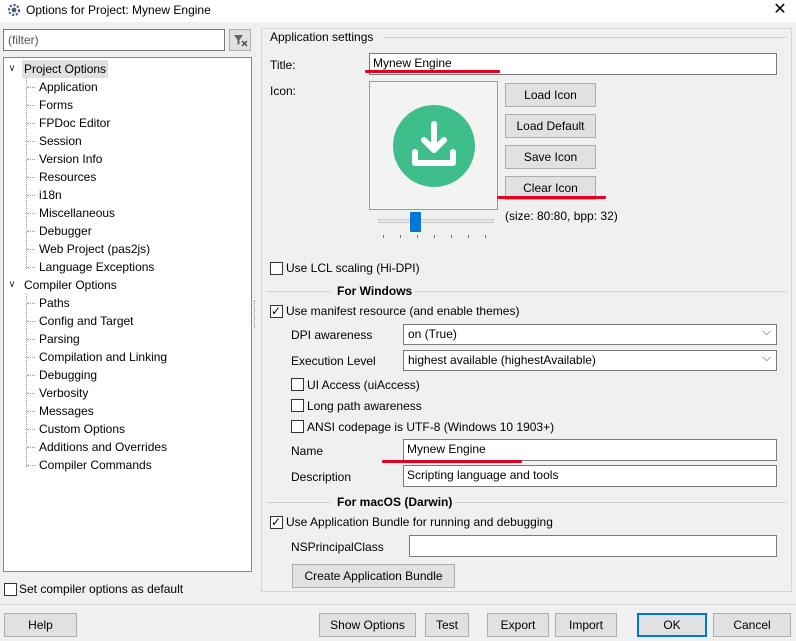  What do you see at coordinates (50, 195) in the screenshot?
I see `tree-item-i18n: i18n` at bounding box center [50, 195].